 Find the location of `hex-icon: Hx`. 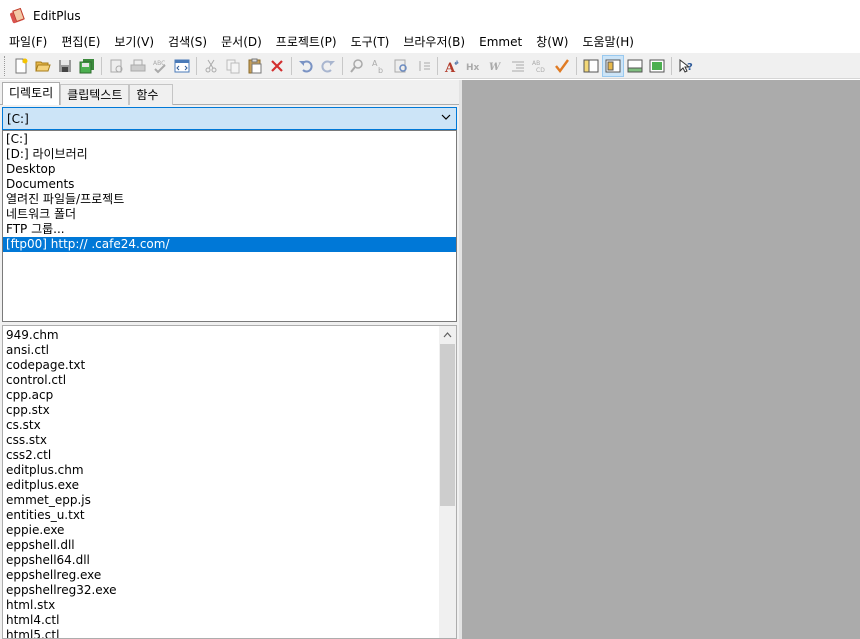

hex-icon: Hx is located at coordinates (474, 66).